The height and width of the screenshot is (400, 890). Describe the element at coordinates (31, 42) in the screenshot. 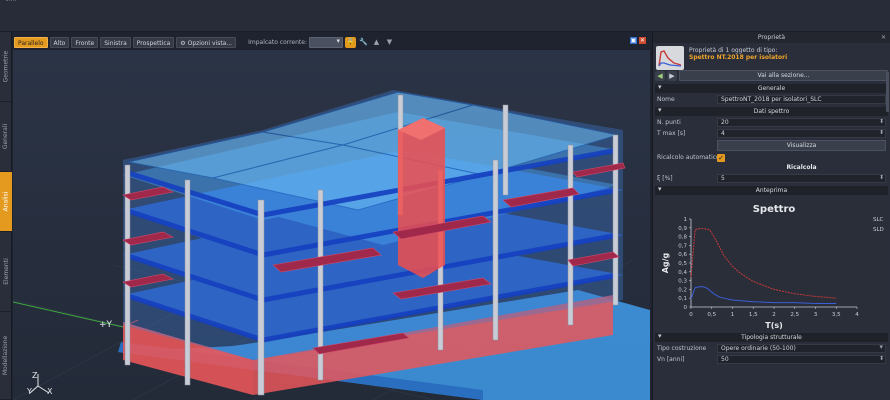

I see `view-parallel-button: Parallelo` at that location.